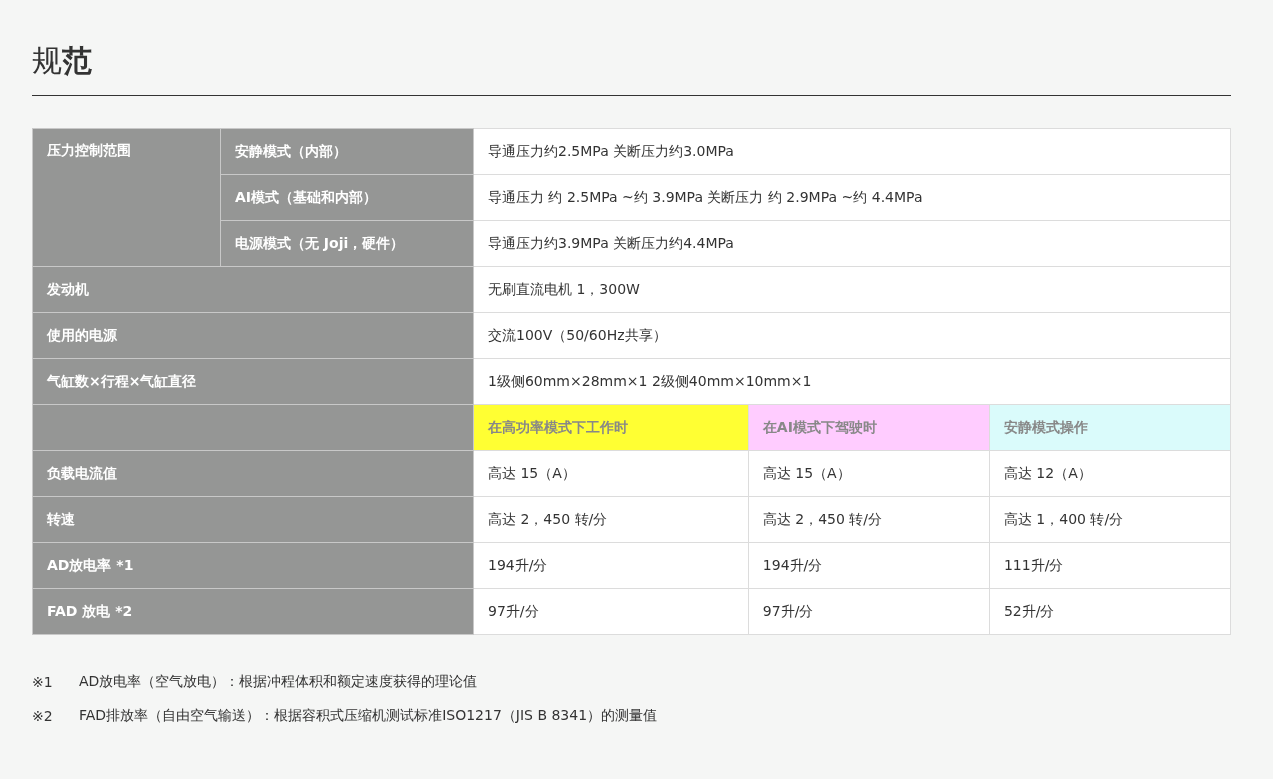 The image size is (1273, 779). I want to click on footnote-text: AD放电率（空气放电）：根据冲程体积和额定速度获得的理论值, so click(278, 682).